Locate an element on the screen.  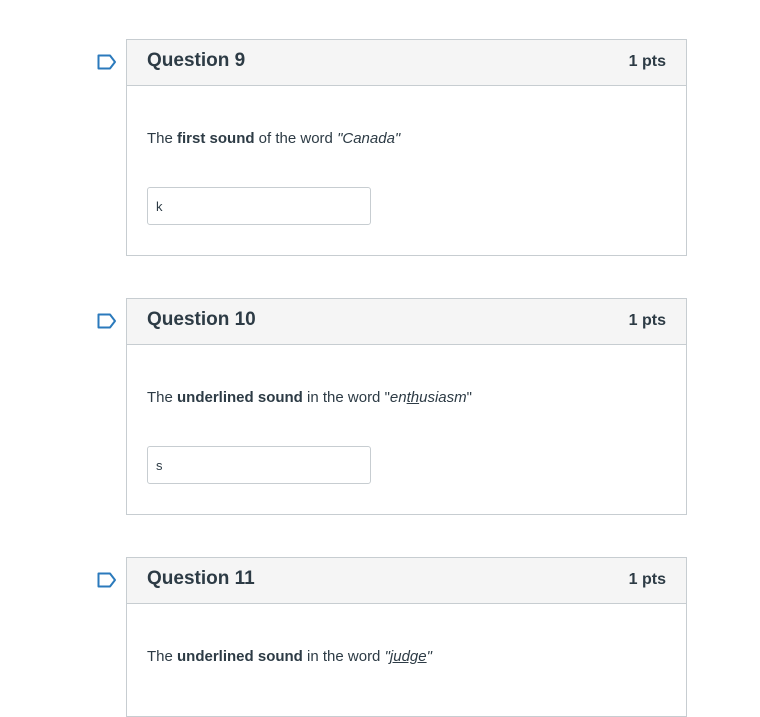
underlined-sound: th is located at coordinates (413, 397).